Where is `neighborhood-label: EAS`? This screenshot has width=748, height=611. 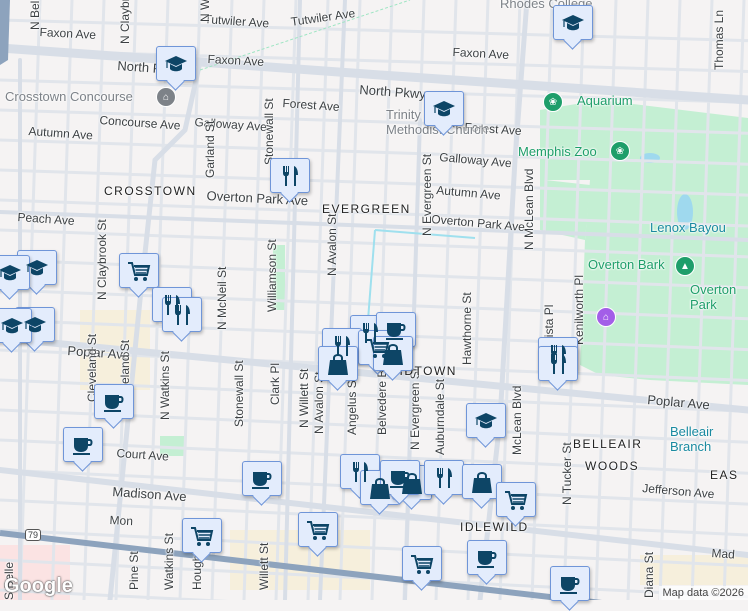
neighborhood-label: EAS is located at coordinates (724, 475).